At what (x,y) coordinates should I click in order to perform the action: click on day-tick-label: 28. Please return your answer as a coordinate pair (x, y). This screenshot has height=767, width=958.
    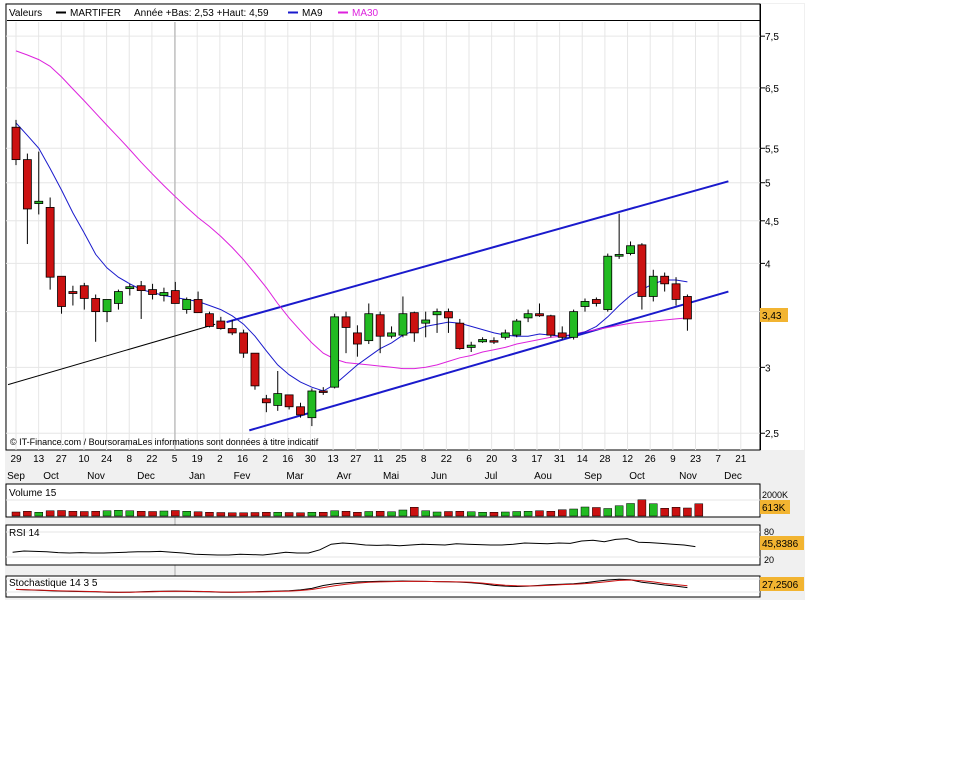
    Looking at the image, I should click on (605, 459).